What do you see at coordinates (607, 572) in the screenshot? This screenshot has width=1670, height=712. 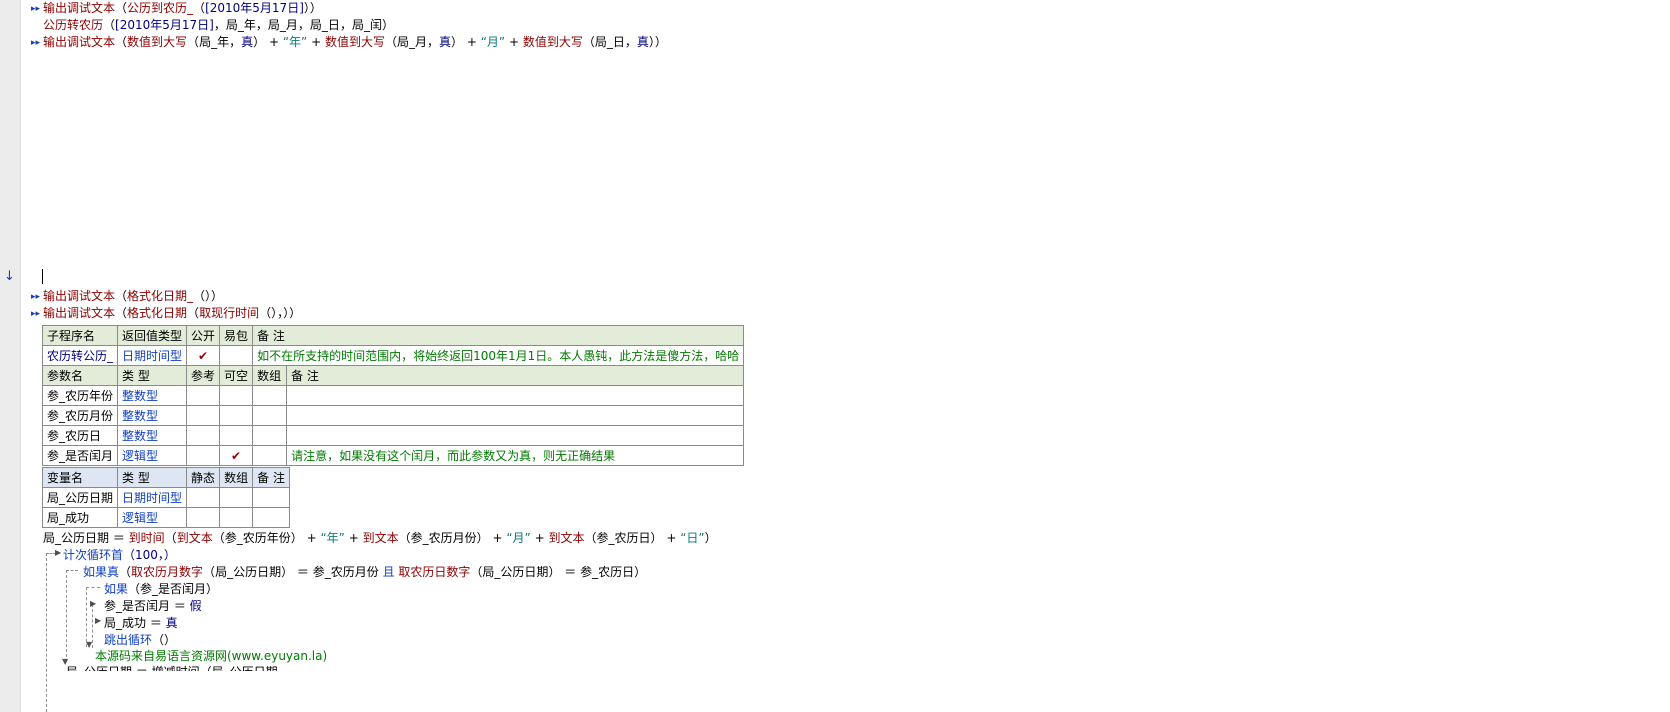 I see `var-ref: 参_农历日` at bounding box center [607, 572].